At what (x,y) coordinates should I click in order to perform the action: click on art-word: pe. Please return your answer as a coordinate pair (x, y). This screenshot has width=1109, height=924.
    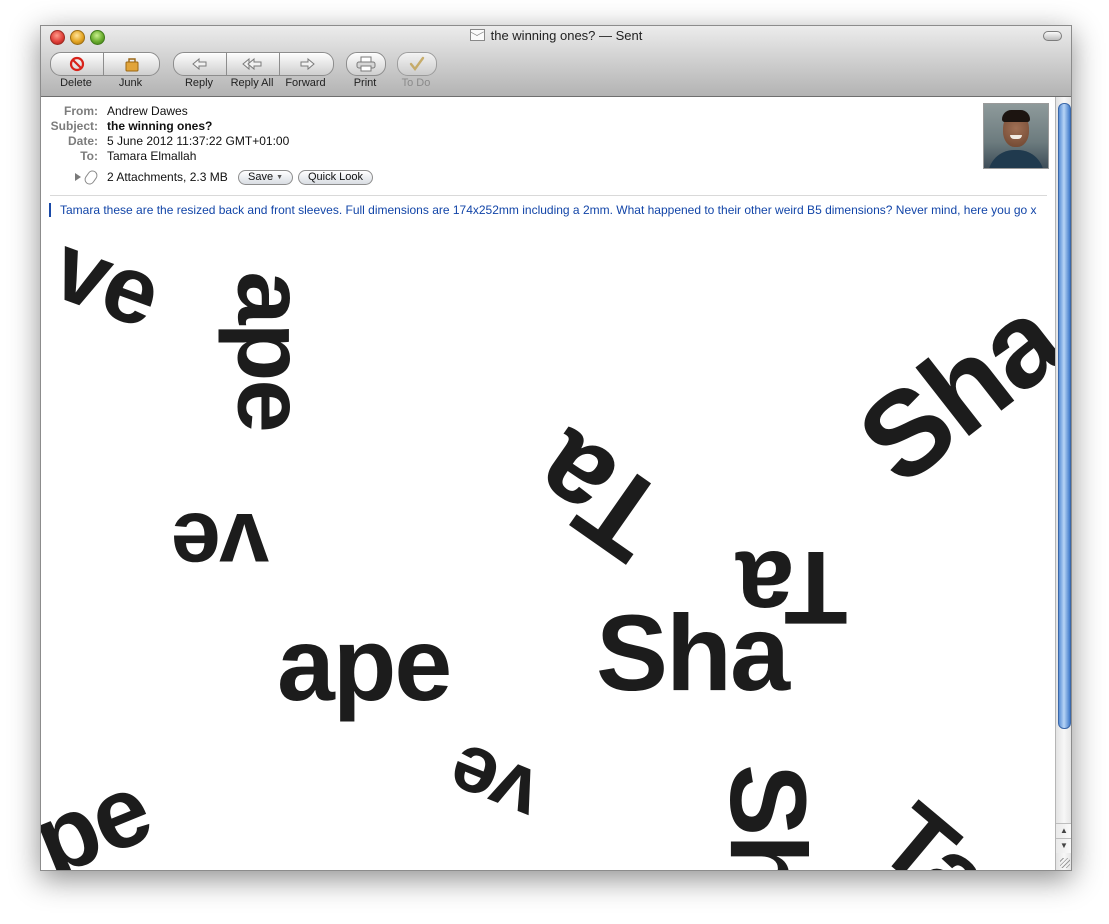
    Looking at the image, I should click on (103, 810).